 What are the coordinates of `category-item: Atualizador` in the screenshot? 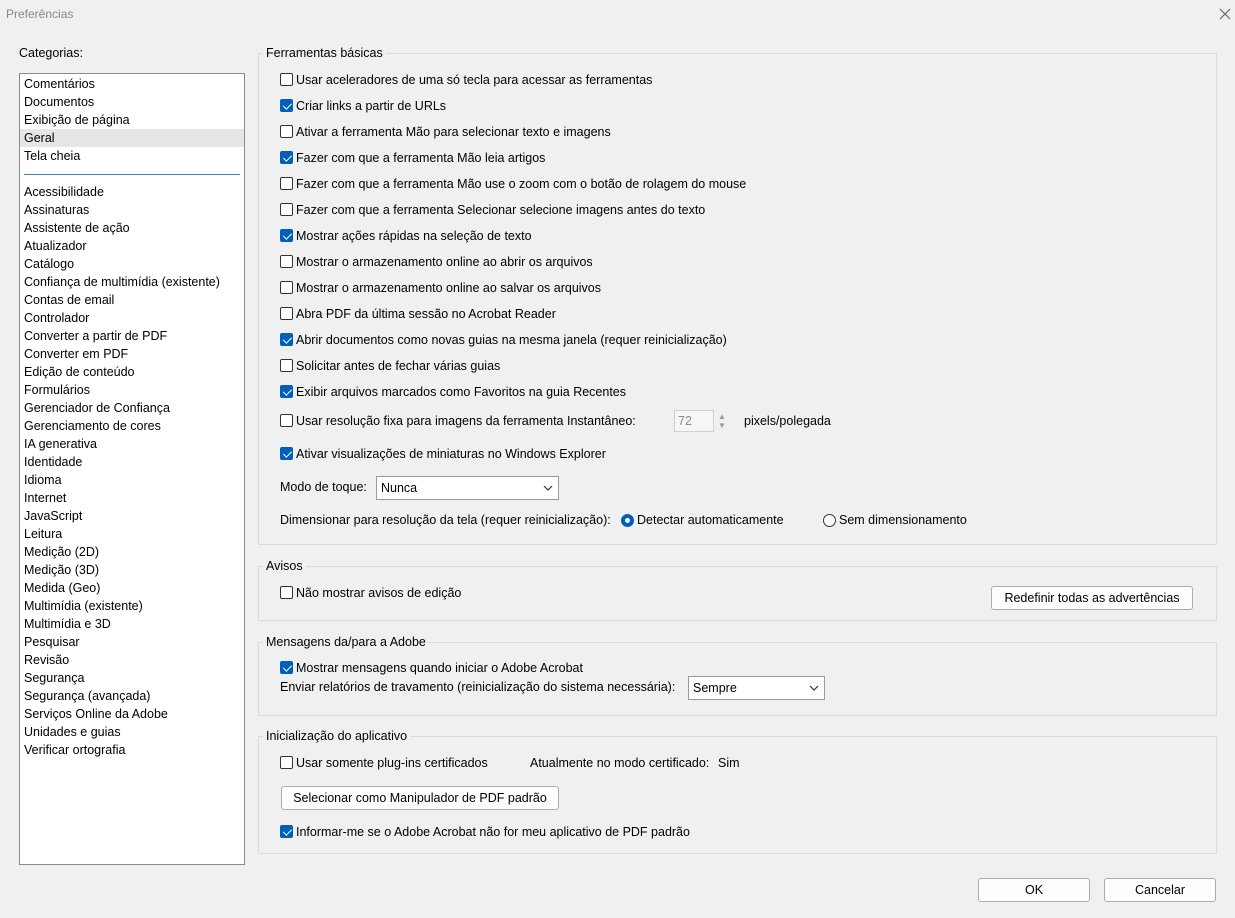 It's located at (132, 246).